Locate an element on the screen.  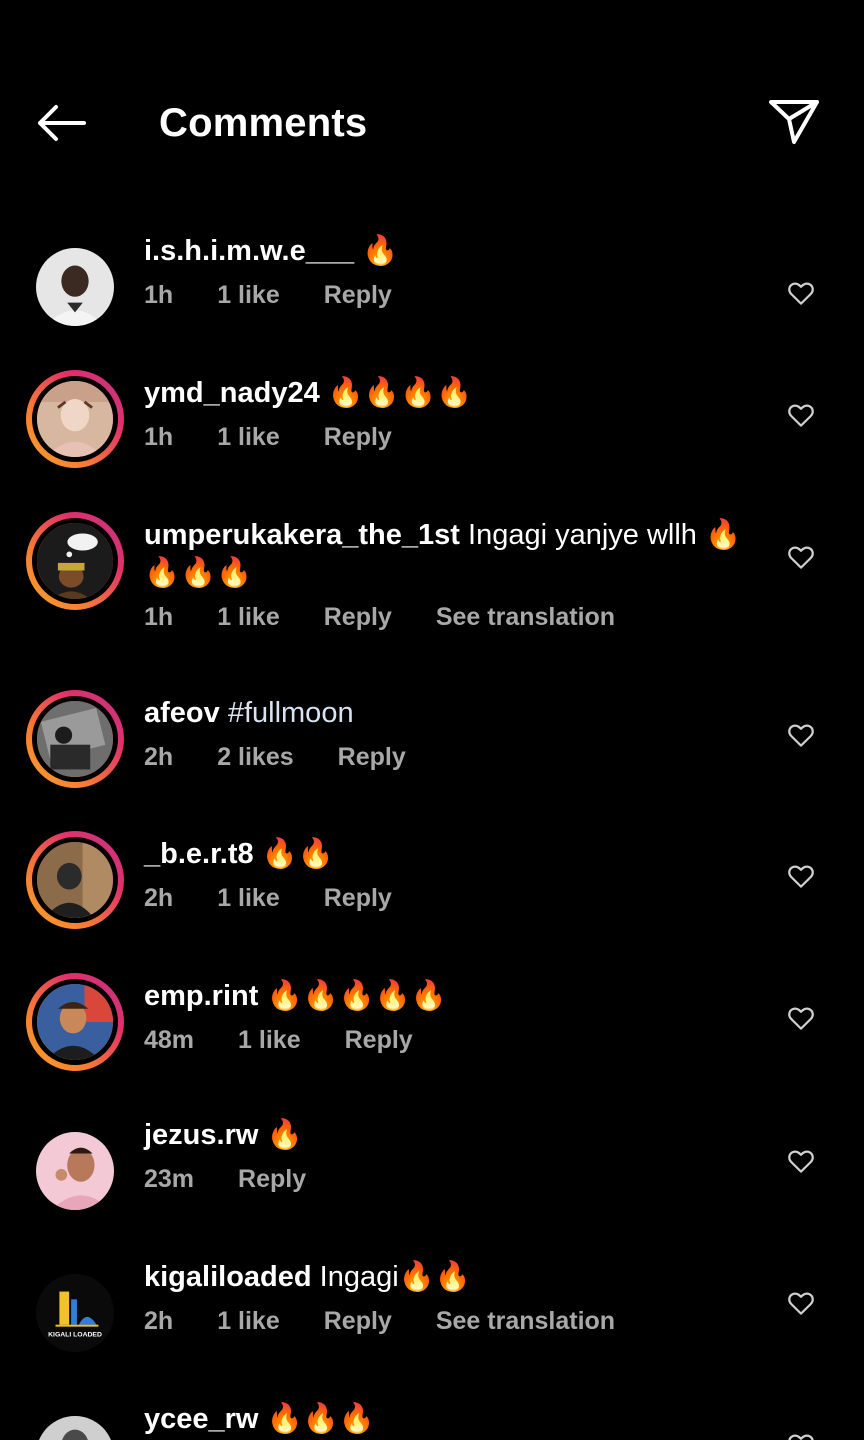
username: afeov is located at coordinates (182, 713).